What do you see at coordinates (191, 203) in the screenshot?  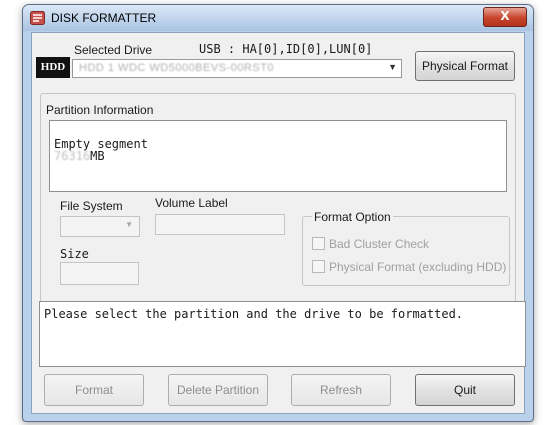 I see `volume-label-label: Volume Label` at bounding box center [191, 203].